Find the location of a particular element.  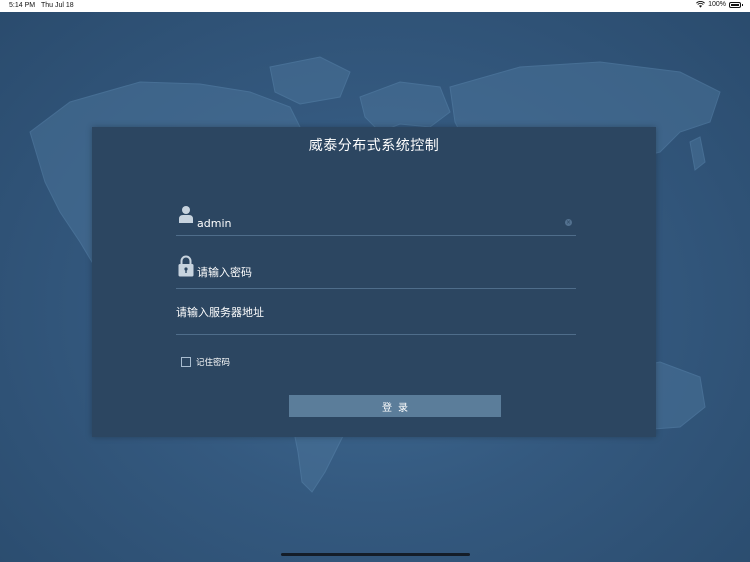

status-right: 100% is located at coordinates (719, 4).